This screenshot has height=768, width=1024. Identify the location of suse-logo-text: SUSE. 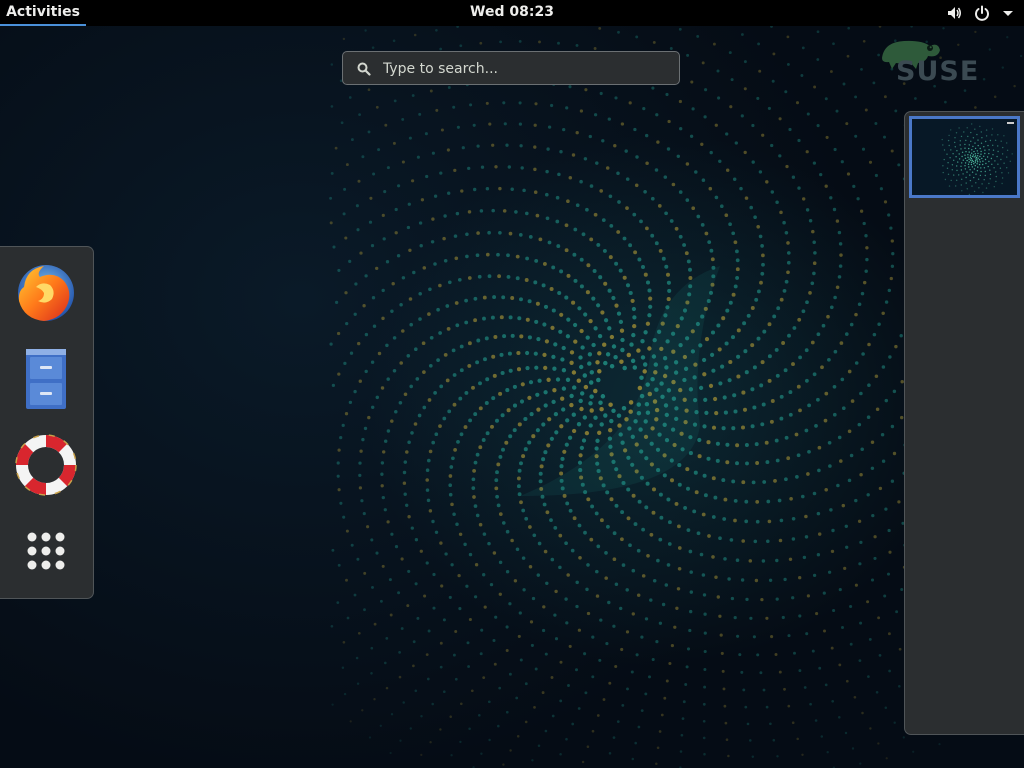
(938, 71).